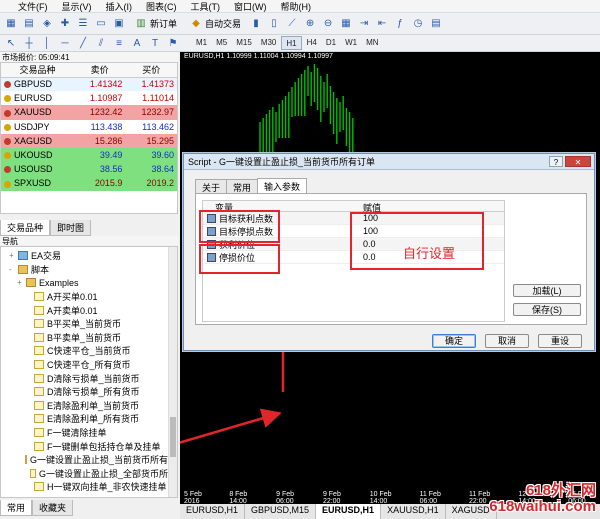 This screenshot has width=600, height=519. I want to click on nav-item: G一键设置止盈止损_全部货币所有, so click(89, 474).